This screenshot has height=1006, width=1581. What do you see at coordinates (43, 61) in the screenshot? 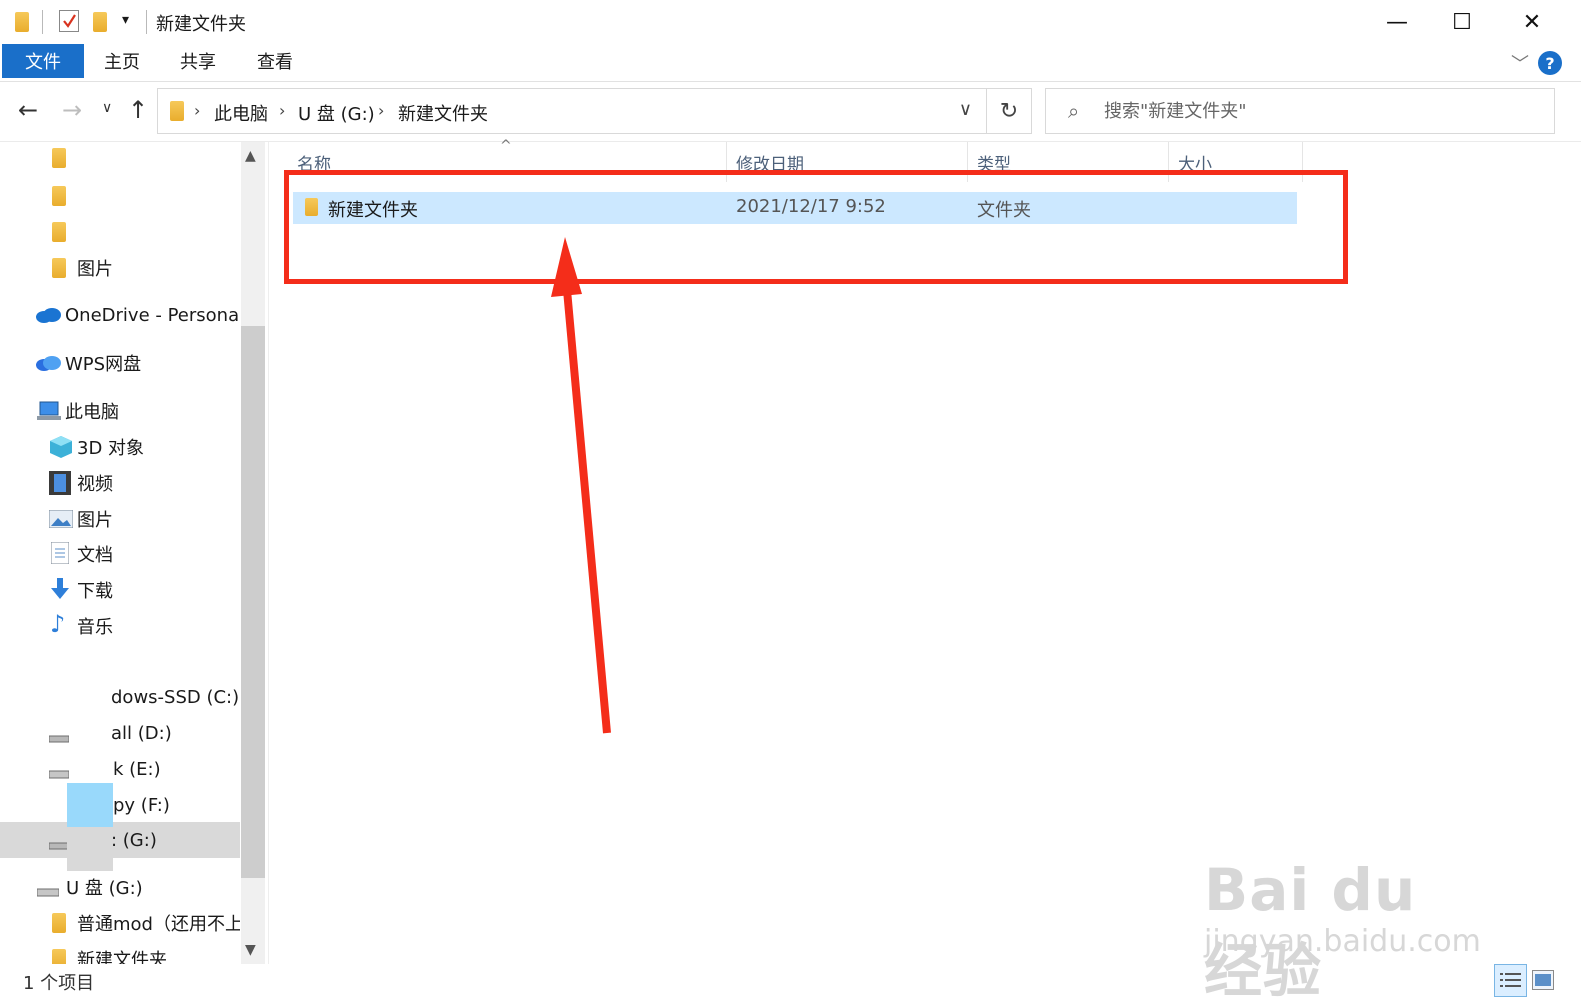
I see `tab-file: 文件` at bounding box center [43, 61].